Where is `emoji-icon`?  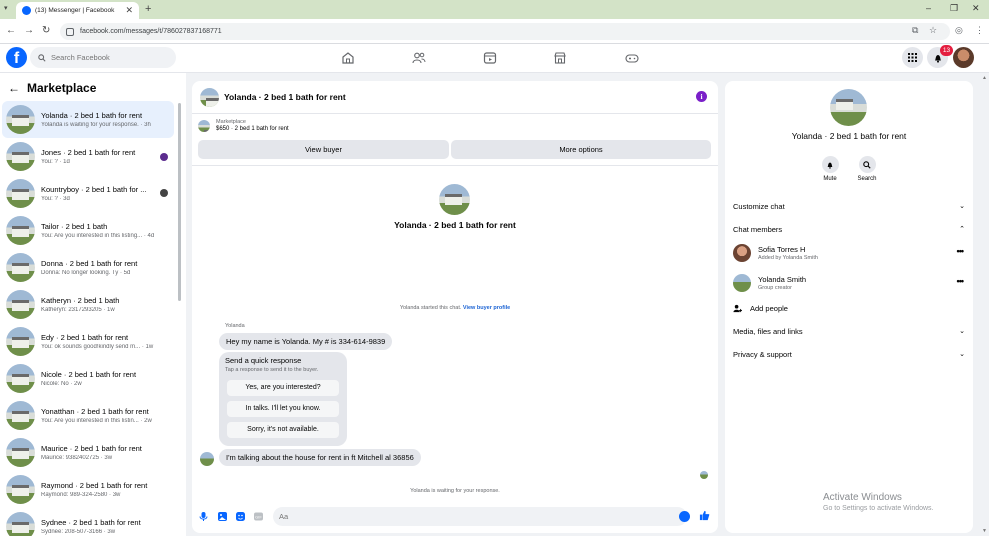 emoji-icon is located at coordinates (684, 516).